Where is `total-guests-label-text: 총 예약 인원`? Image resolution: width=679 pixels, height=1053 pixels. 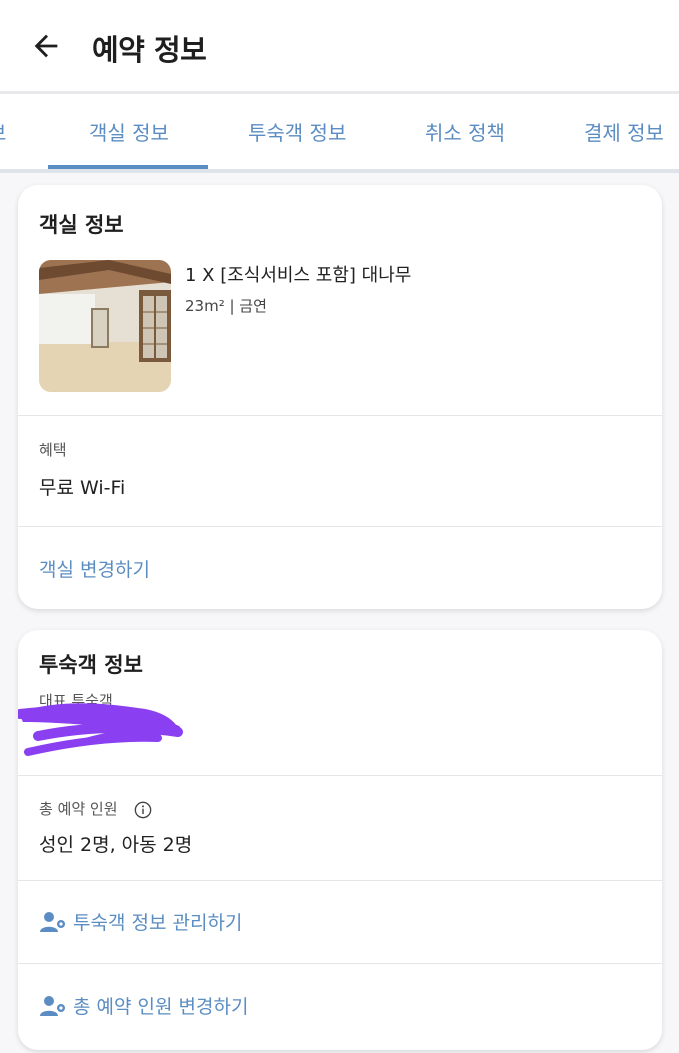 total-guests-label-text: 총 예약 인원 is located at coordinates (78, 809).